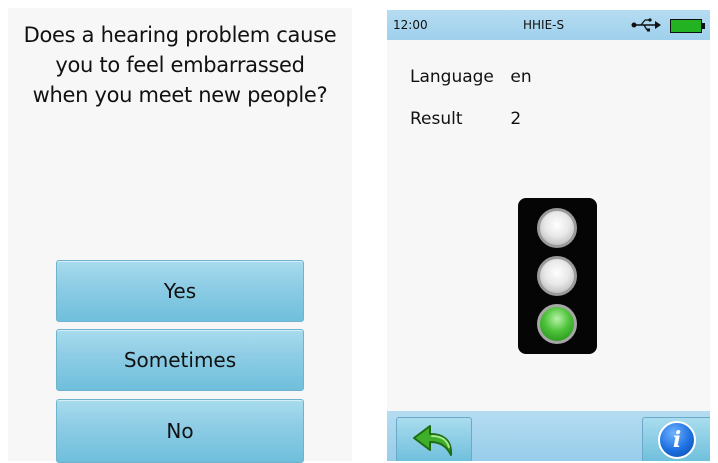 Image resolution: width=718 pixels, height=463 pixels. Describe the element at coordinates (544, 25) in the screenshot. I see `status-title: HHIE-S` at that location.